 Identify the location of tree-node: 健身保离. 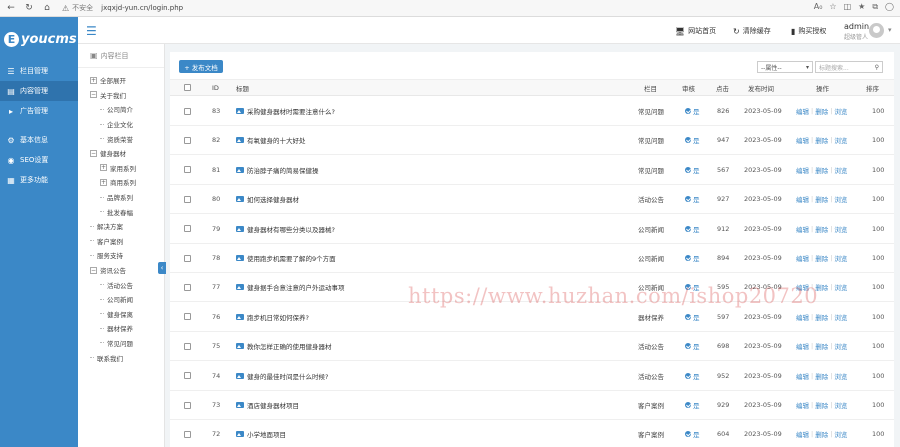
(121, 314).